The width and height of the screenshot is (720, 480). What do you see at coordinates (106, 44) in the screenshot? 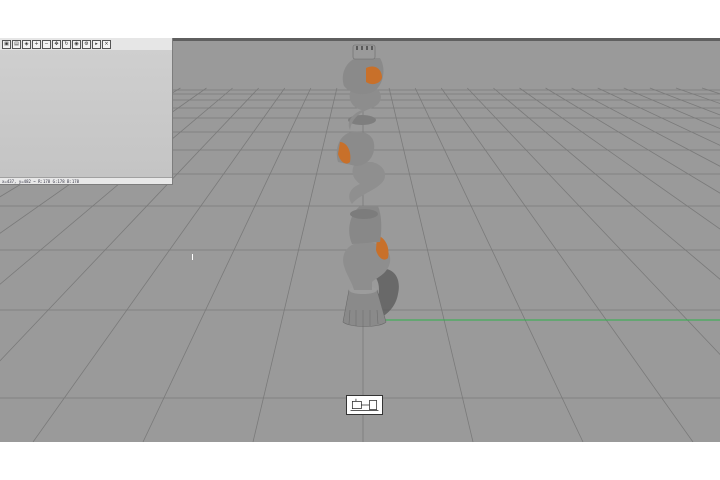
I see `close-icon: ×` at bounding box center [106, 44].